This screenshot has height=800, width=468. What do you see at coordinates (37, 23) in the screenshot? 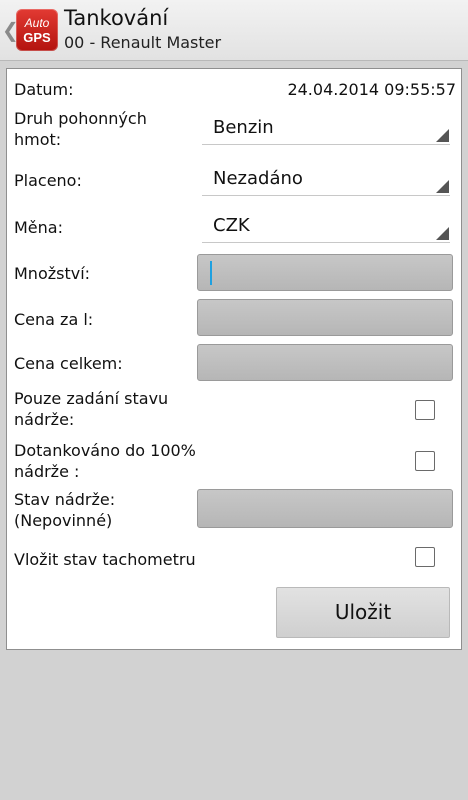
I see `logo-line-1: Auto` at bounding box center [37, 23].